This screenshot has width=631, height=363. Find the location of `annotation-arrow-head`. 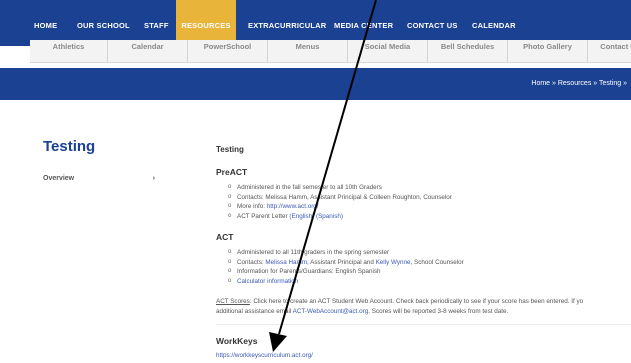

annotation-arrow-head is located at coordinates (278, 342).